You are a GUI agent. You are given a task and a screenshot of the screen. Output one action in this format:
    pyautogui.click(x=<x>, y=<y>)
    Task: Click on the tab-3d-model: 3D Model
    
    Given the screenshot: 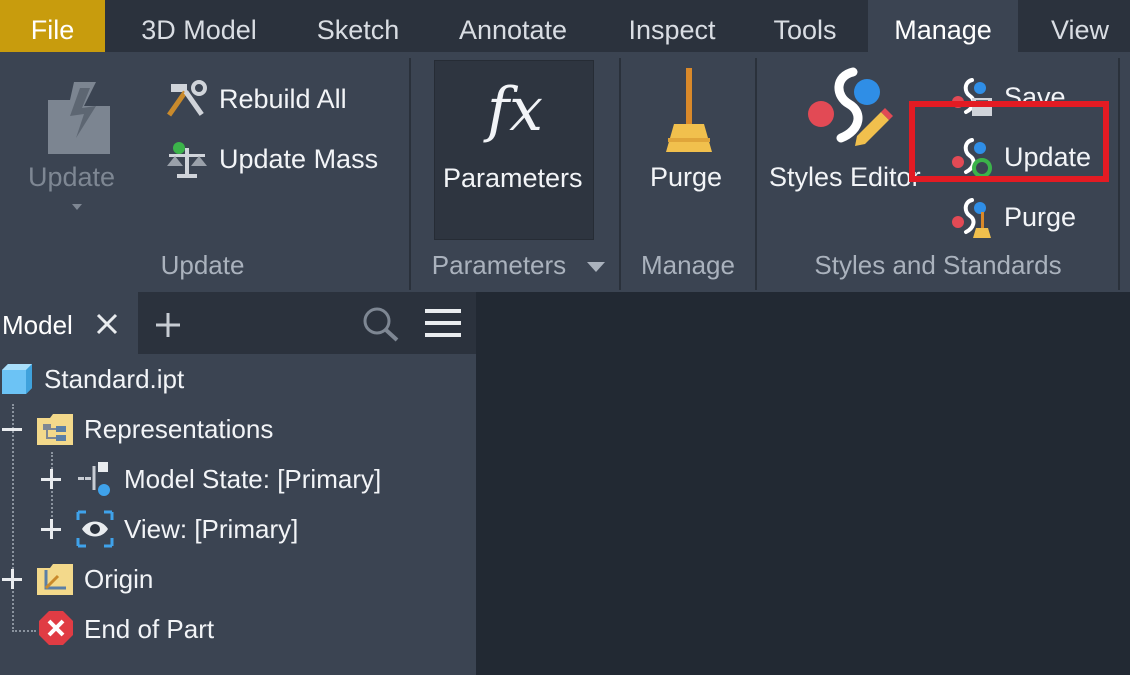 What is the action you would take?
    pyautogui.click(x=199, y=26)
    